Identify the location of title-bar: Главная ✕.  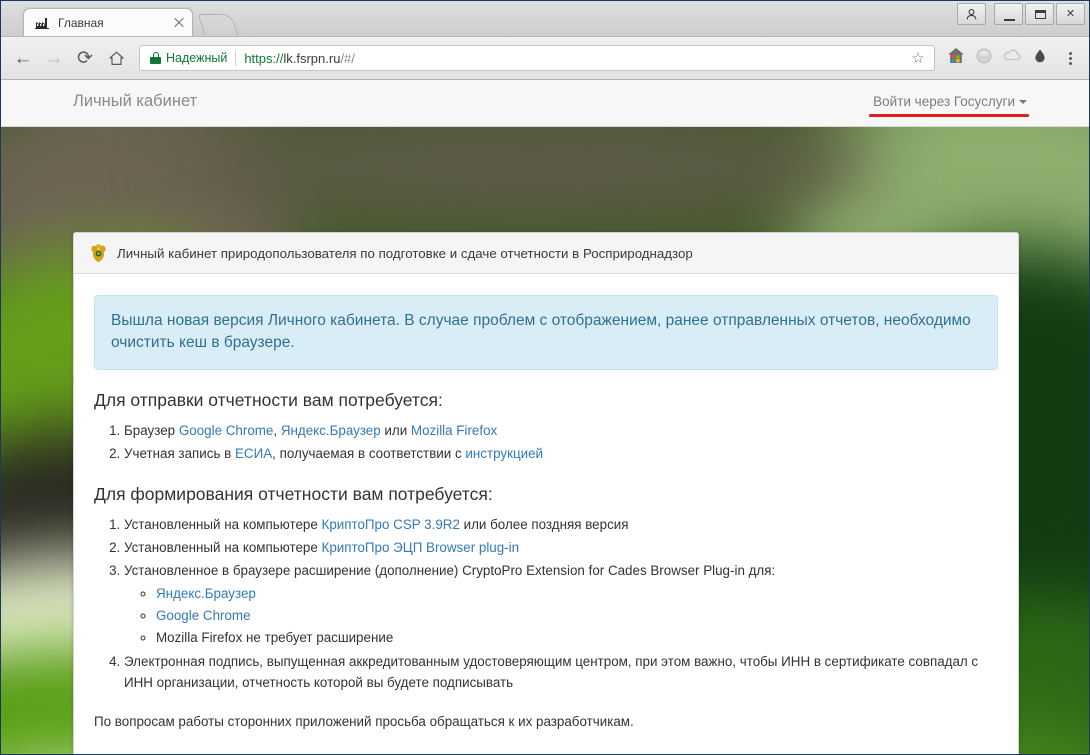
(545, 19).